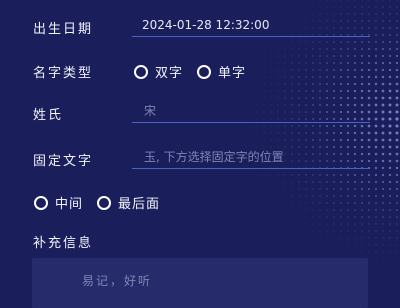  I want to click on fixed-char-input: 玉, 下方选择固定字的位置, so click(251, 157).